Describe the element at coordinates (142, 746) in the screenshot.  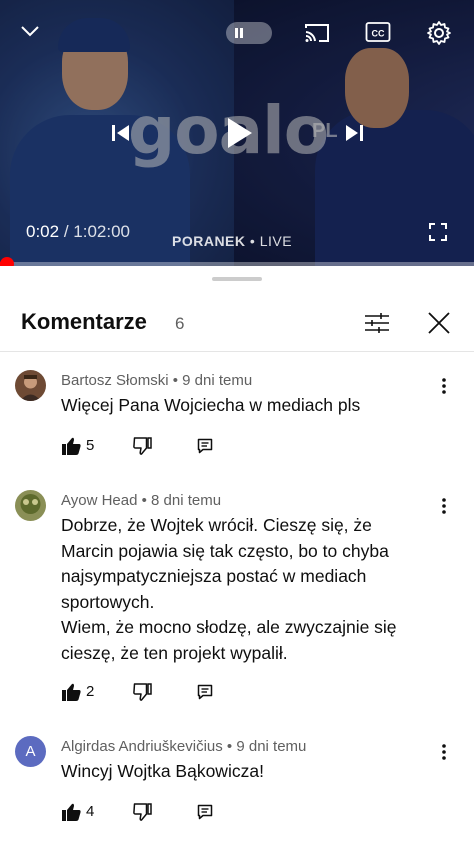
I see `comment-author: Algirdas Andriuškevičius` at that location.